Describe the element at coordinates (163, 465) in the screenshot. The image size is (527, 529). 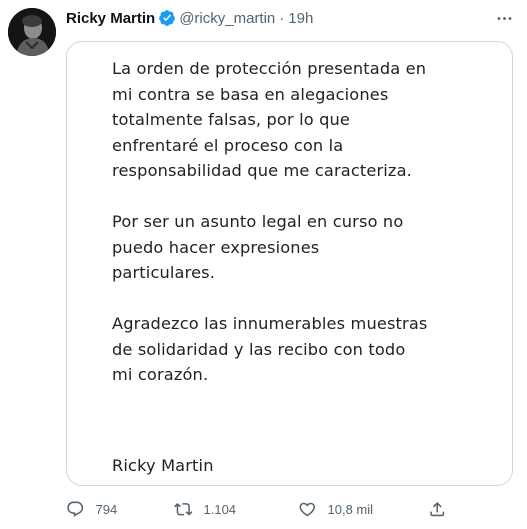
I see `statement-signature: Ricky Martin` at that location.